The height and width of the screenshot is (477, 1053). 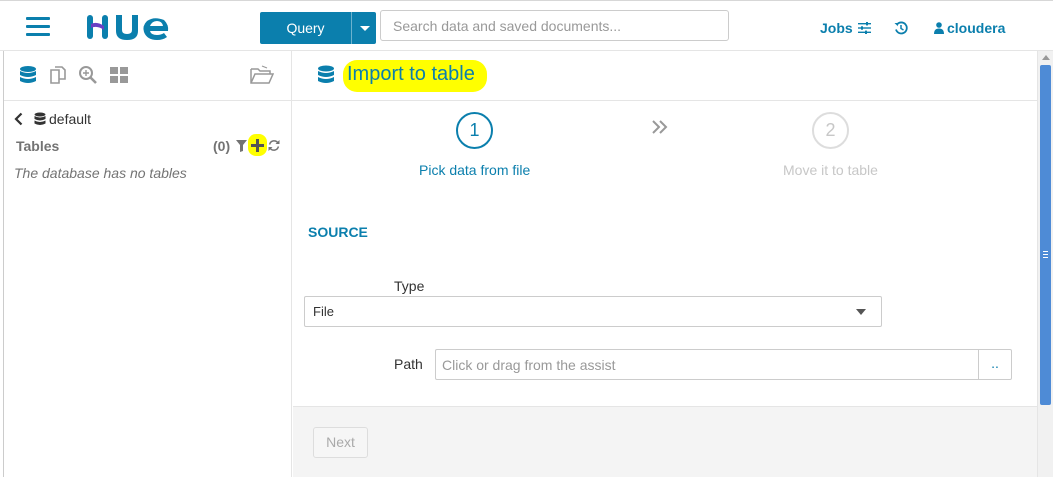 What do you see at coordinates (474, 170) in the screenshot?
I see `step-1-label: Pick data from file` at bounding box center [474, 170].